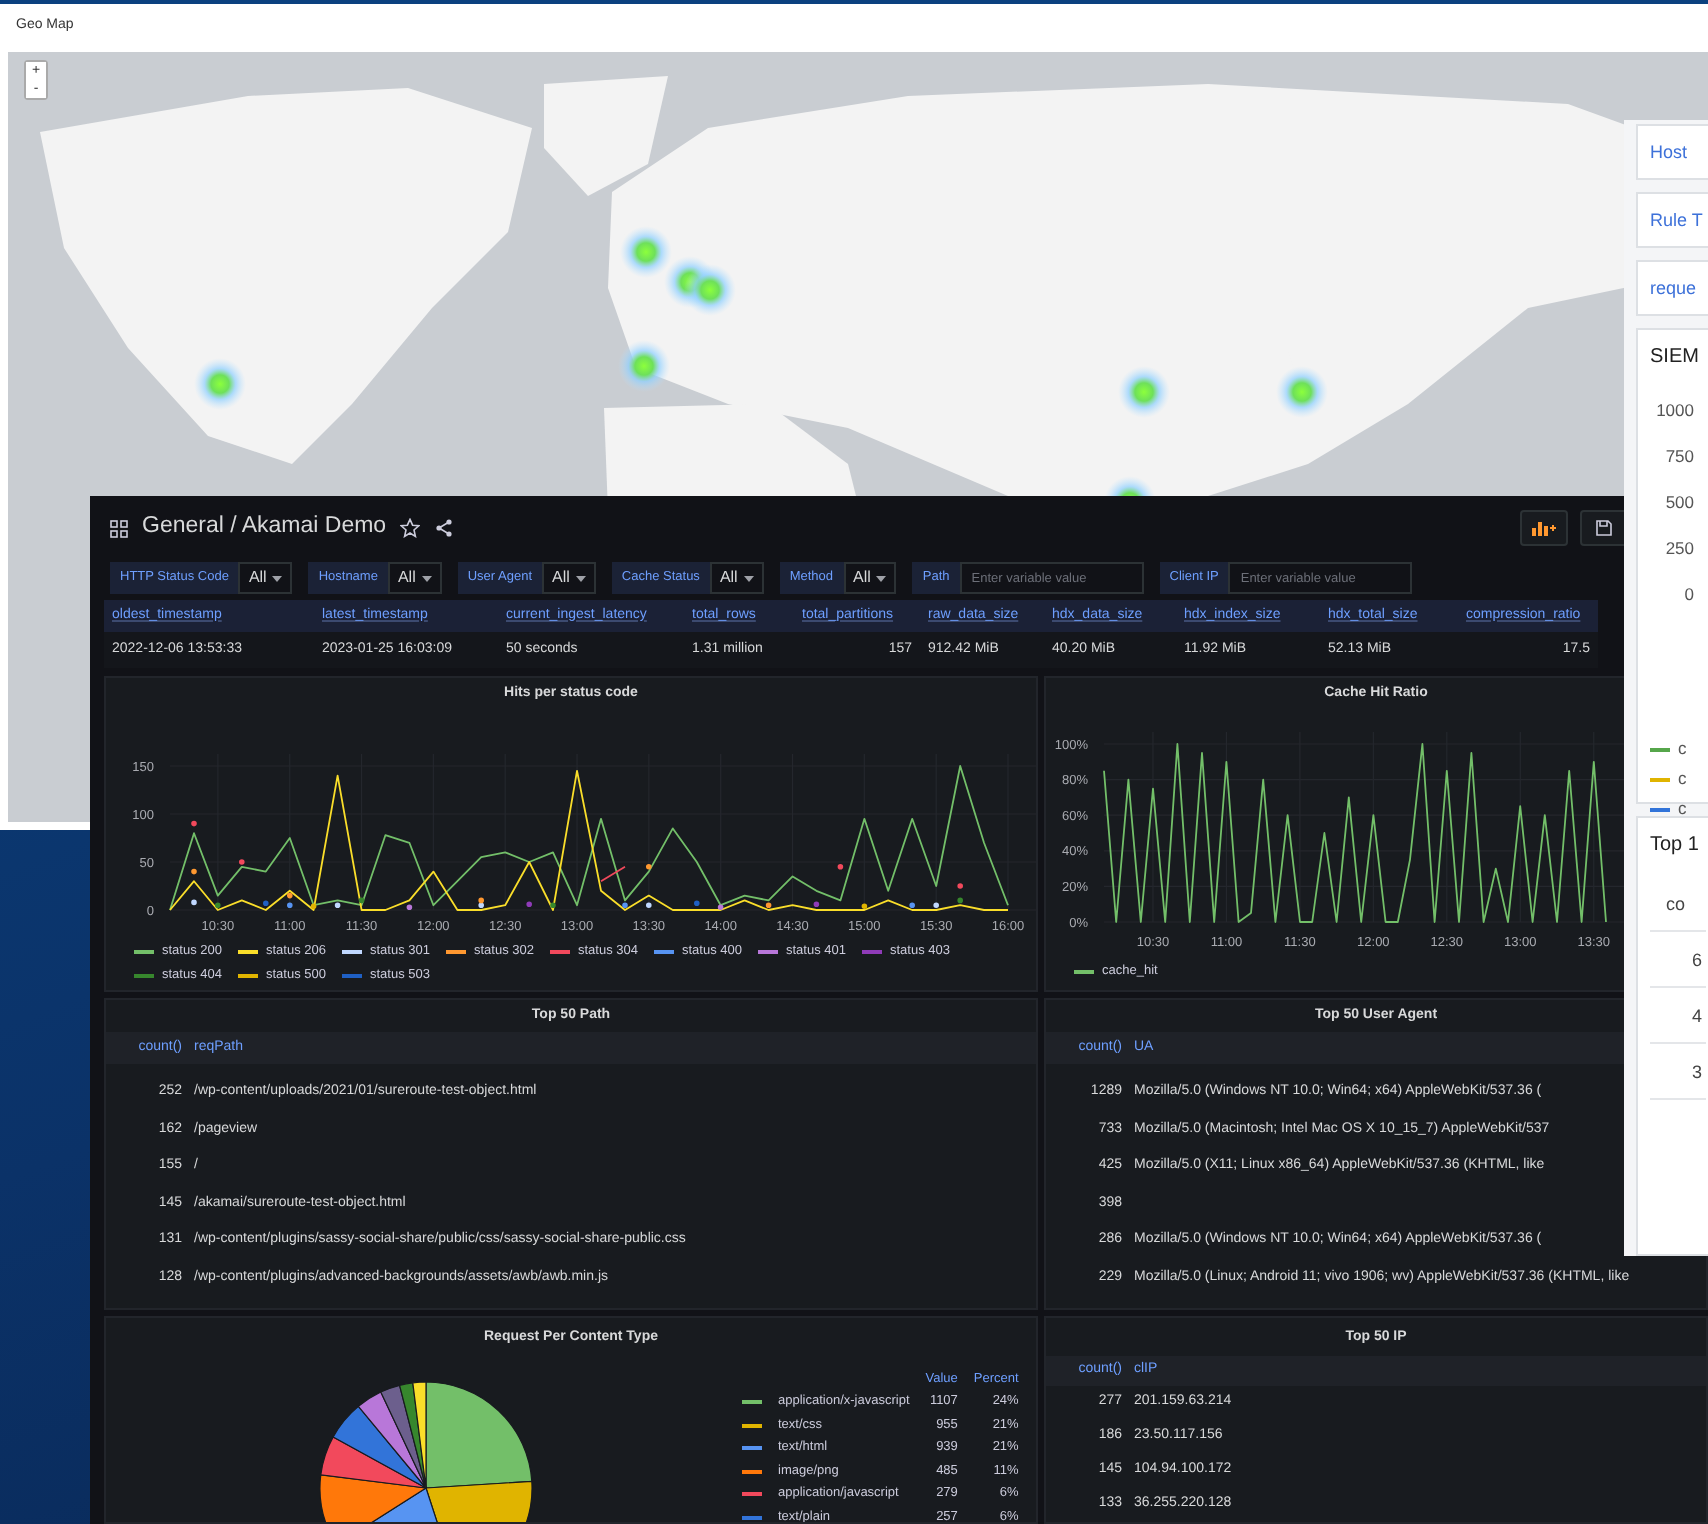 The image size is (1708, 1524). I want to click on axis-label: 1000, so click(1674, 411).